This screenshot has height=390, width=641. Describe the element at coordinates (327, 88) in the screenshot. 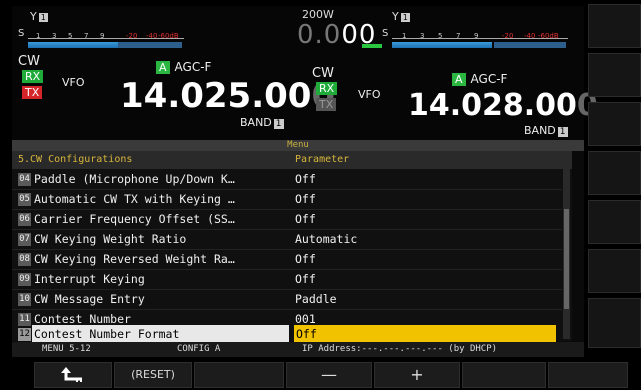

I see `rx-indicator-sub: RX` at that location.